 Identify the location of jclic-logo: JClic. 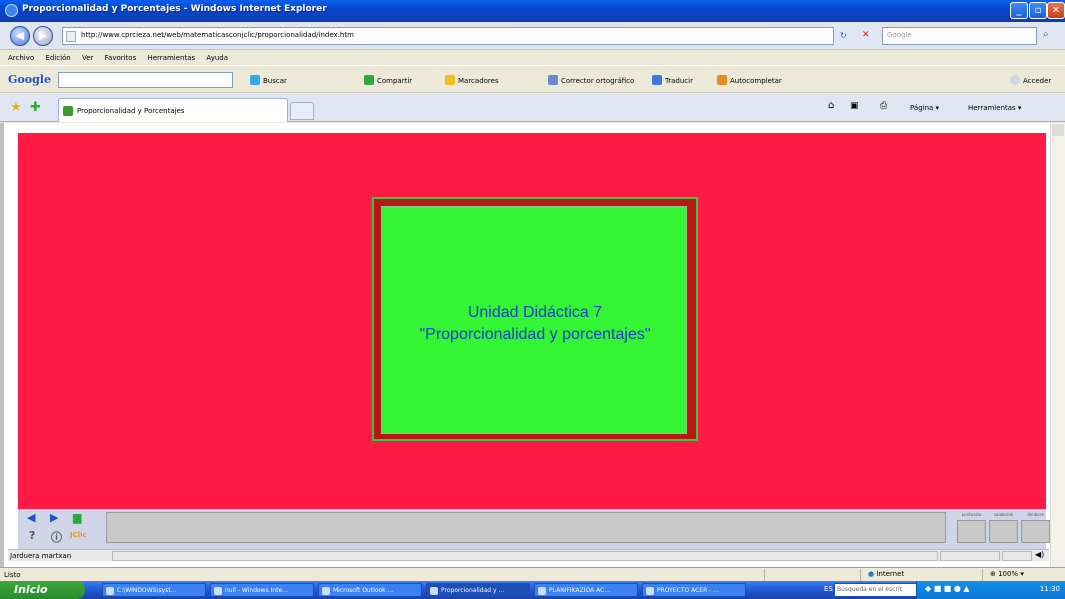
(78, 535).